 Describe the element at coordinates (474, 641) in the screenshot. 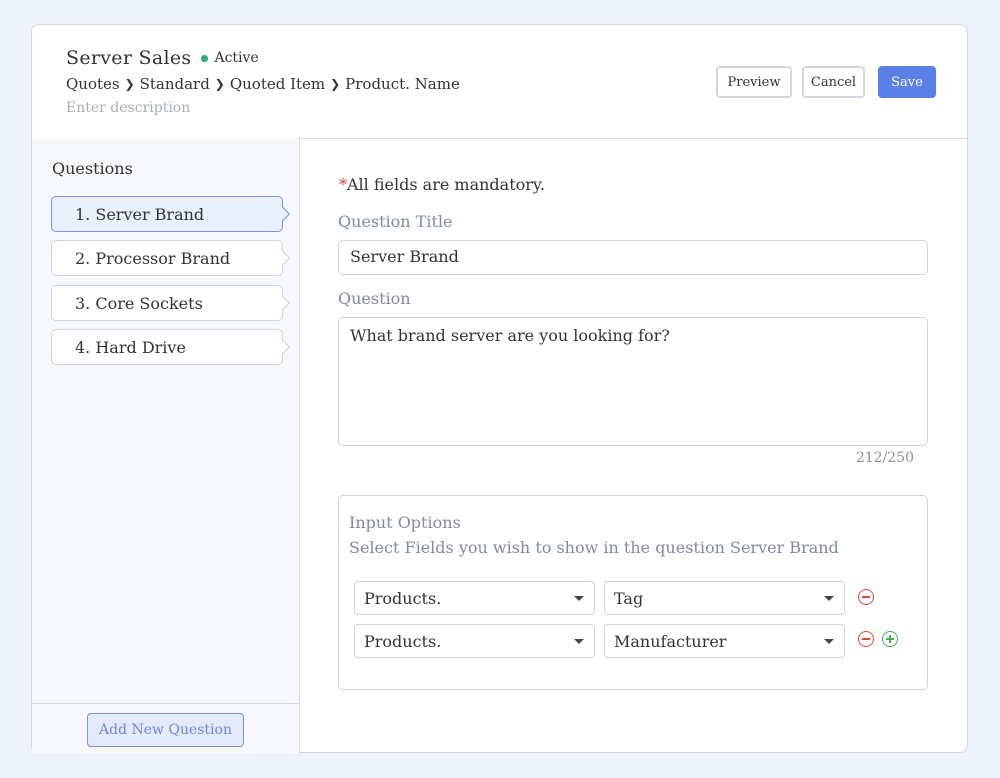

I see `field-select-row-2: Products.` at that location.